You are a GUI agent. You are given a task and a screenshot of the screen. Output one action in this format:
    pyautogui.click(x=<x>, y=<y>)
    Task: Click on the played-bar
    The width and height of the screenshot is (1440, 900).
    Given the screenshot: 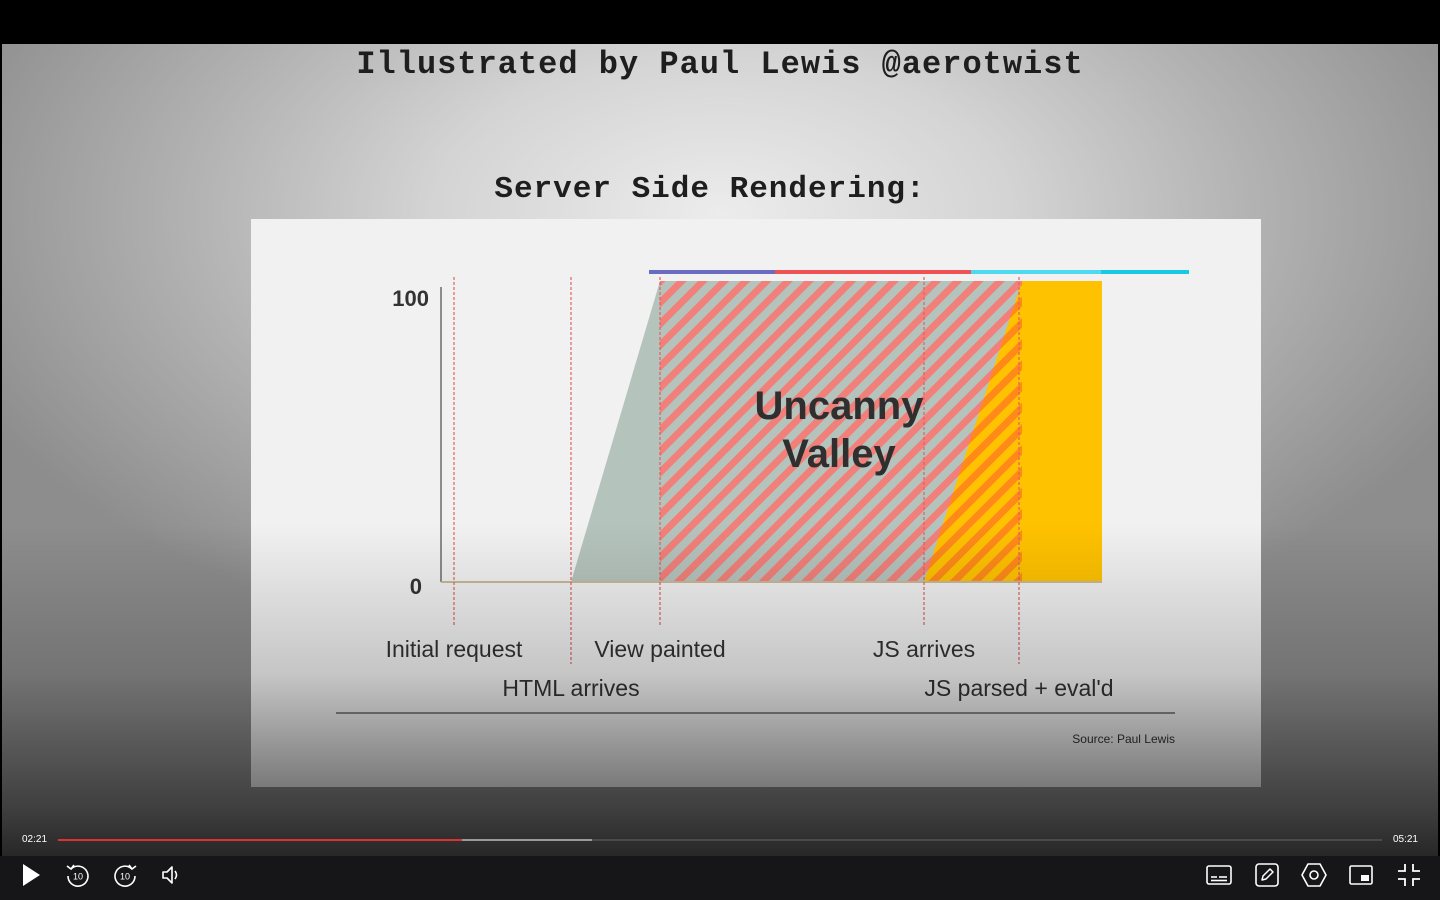 What is the action you would take?
    pyautogui.click(x=260, y=840)
    